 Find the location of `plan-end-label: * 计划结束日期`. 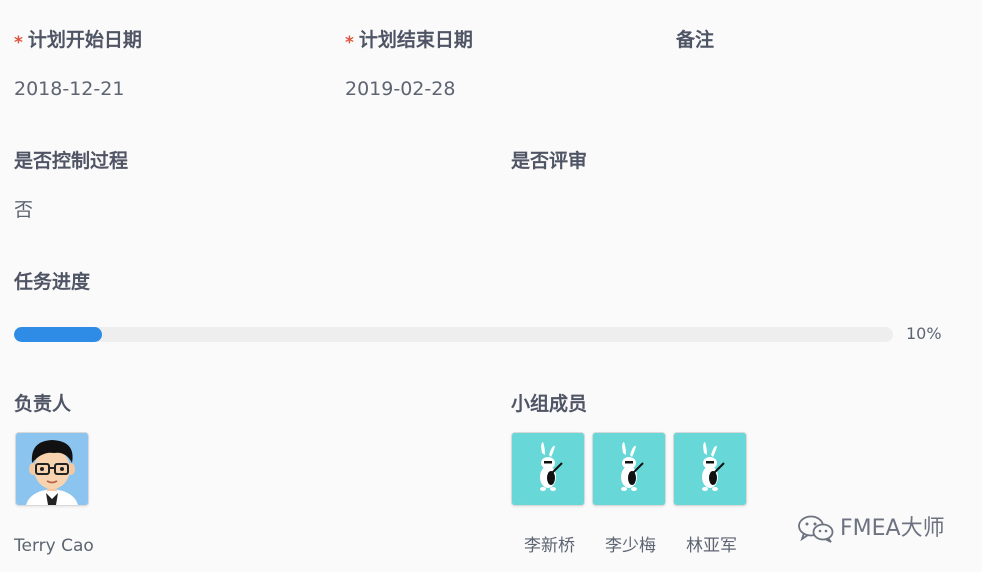

plan-end-label: * 计划结束日期 is located at coordinates (409, 41).